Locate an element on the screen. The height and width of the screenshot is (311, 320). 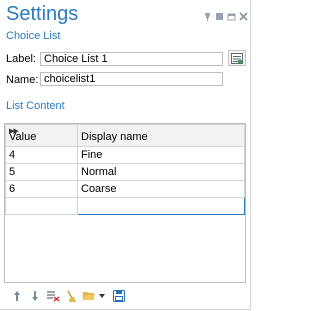
display-cell: Normal is located at coordinates (161, 172).